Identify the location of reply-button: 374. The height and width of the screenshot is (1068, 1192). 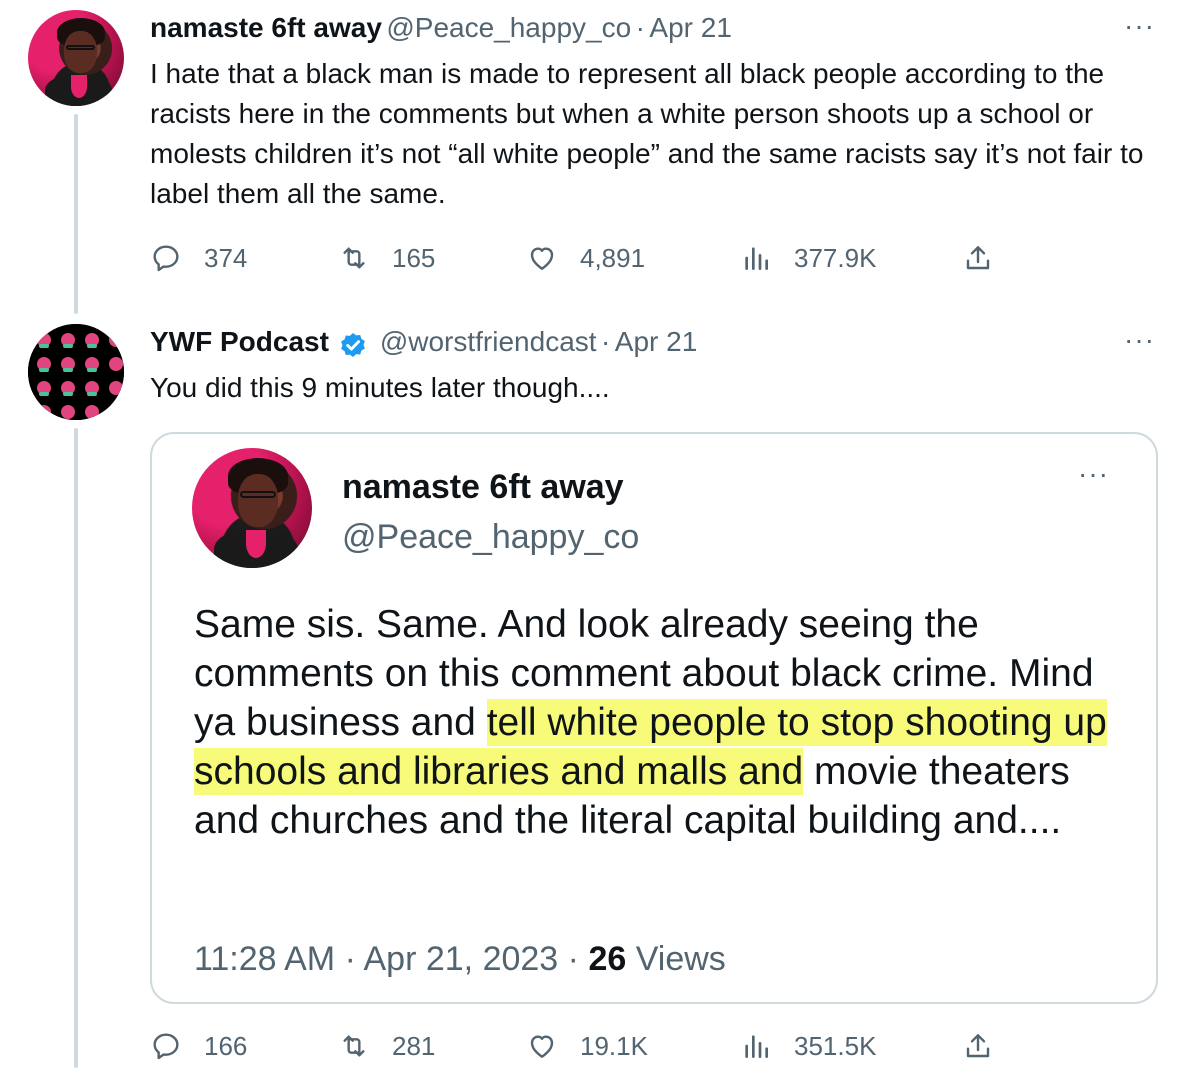
(198, 258).